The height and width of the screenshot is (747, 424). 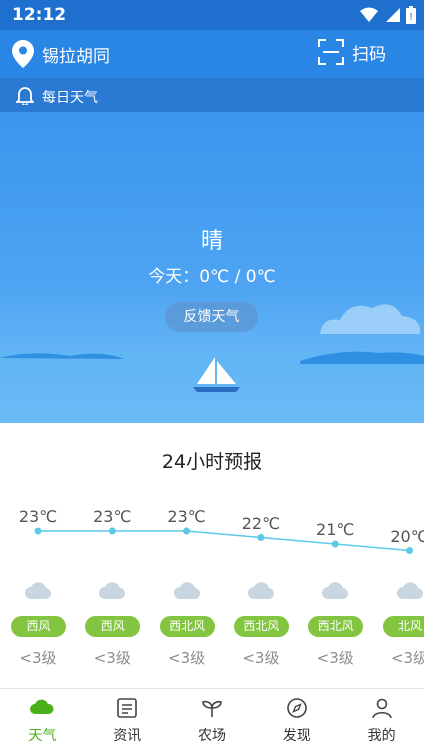 I want to click on tab-person: 我的, so click(x=381, y=718).